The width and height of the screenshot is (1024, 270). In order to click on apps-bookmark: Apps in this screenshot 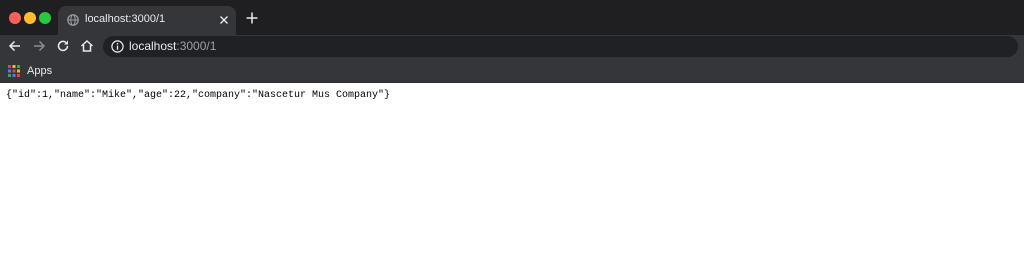, I will do `click(30, 70)`.